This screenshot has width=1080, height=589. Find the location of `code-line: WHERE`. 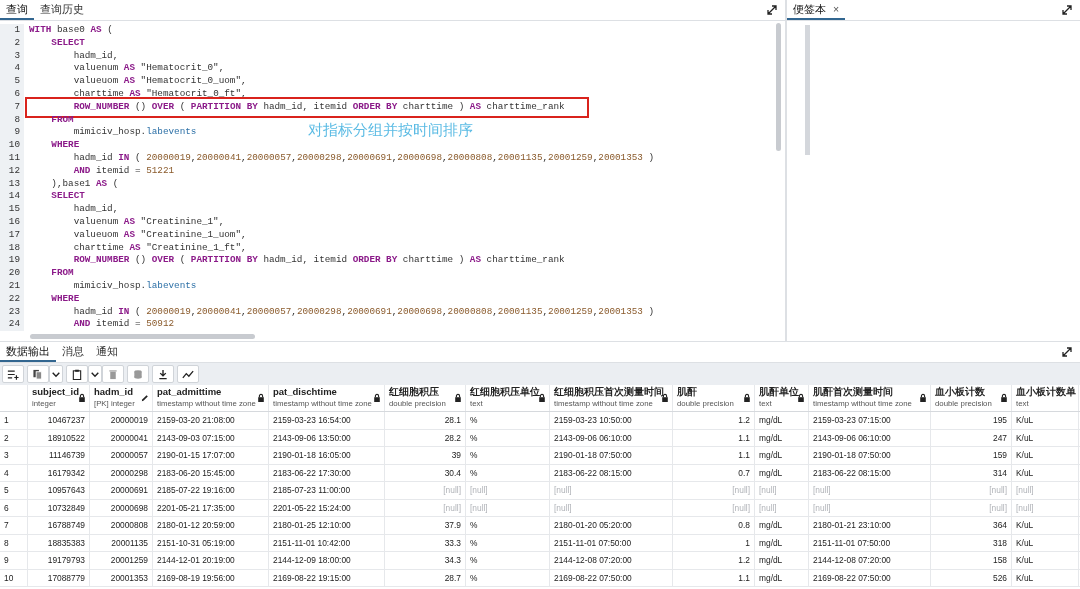

code-line: WHERE is located at coordinates (65, 145).